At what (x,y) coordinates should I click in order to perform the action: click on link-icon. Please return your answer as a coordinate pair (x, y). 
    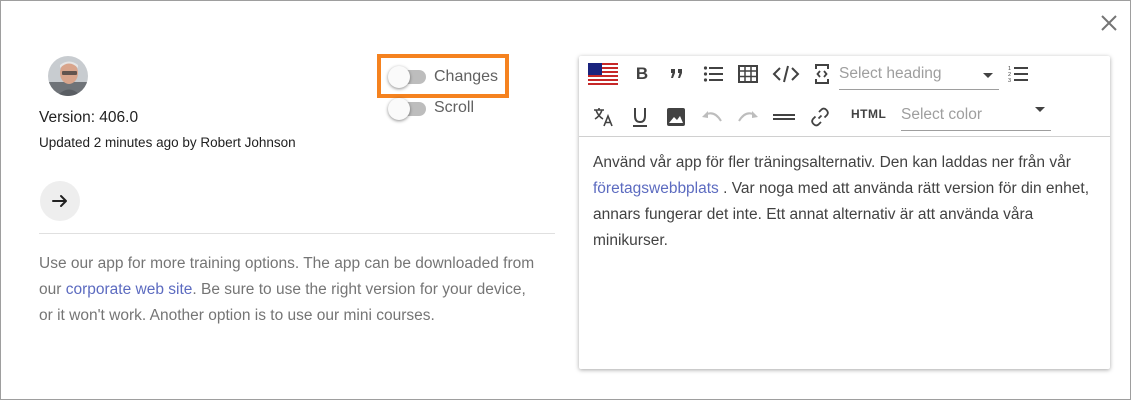
    Looking at the image, I should click on (820, 117).